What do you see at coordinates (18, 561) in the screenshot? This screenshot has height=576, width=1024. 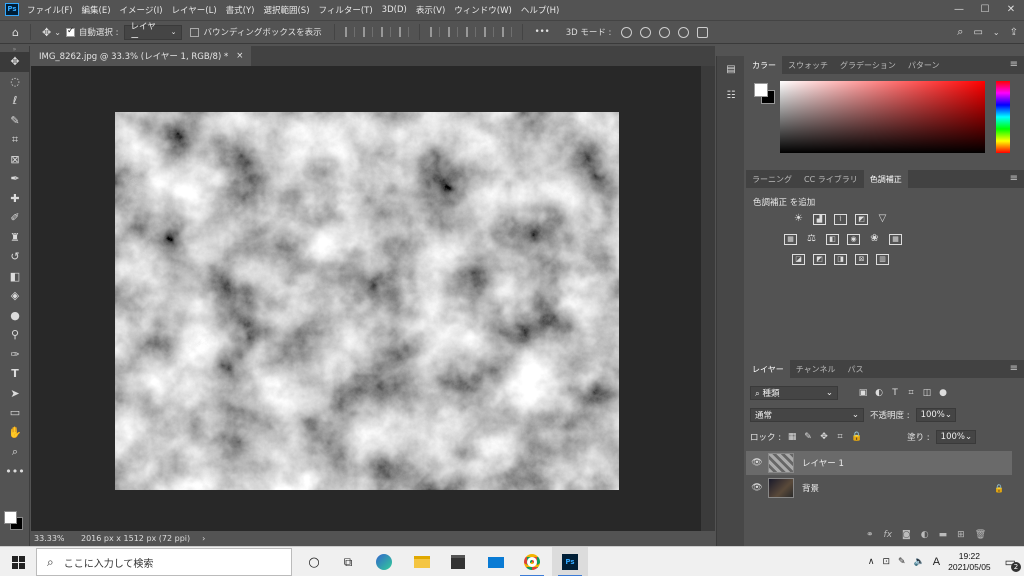 I see `start-button` at bounding box center [18, 561].